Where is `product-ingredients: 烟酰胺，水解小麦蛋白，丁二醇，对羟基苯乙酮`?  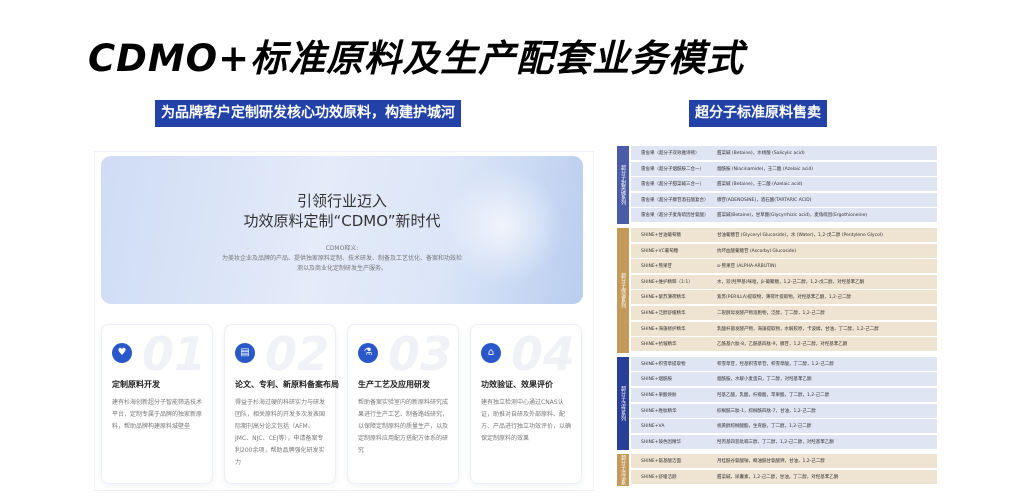 product-ingredients: 烟酰胺，水解小麦蛋白，丁二醇，对羟基苯乙酮 is located at coordinates (764, 380).